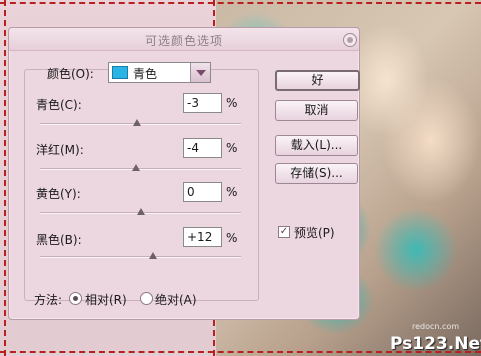 This screenshot has width=481, height=356. Describe the element at coordinates (202, 192) in the screenshot. I see `yellow-input: 0` at that location.